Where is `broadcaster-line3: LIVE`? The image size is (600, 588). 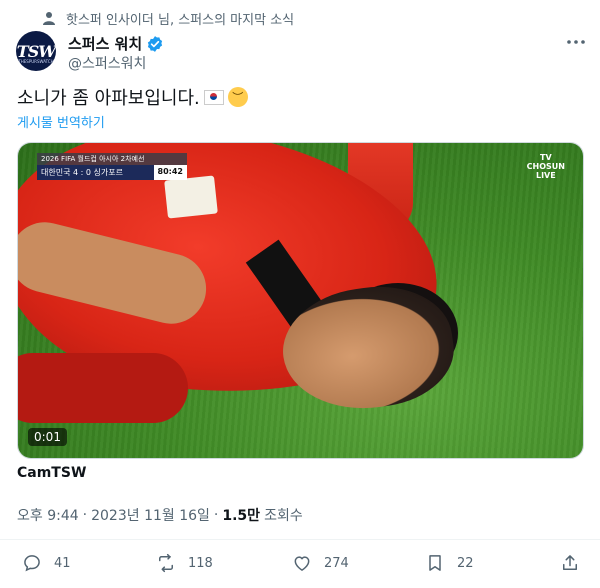 broadcaster-line3: LIVE is located at coordinates (545, 175).